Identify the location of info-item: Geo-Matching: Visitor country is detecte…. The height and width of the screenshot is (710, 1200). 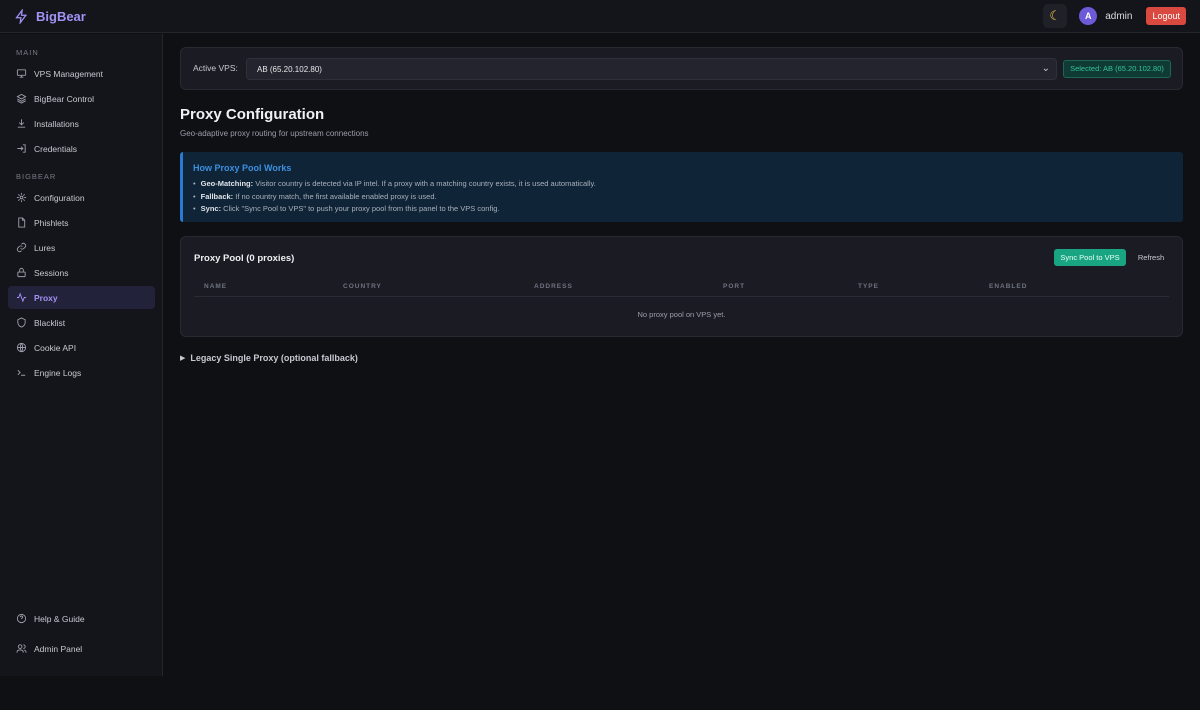
(394, 184).